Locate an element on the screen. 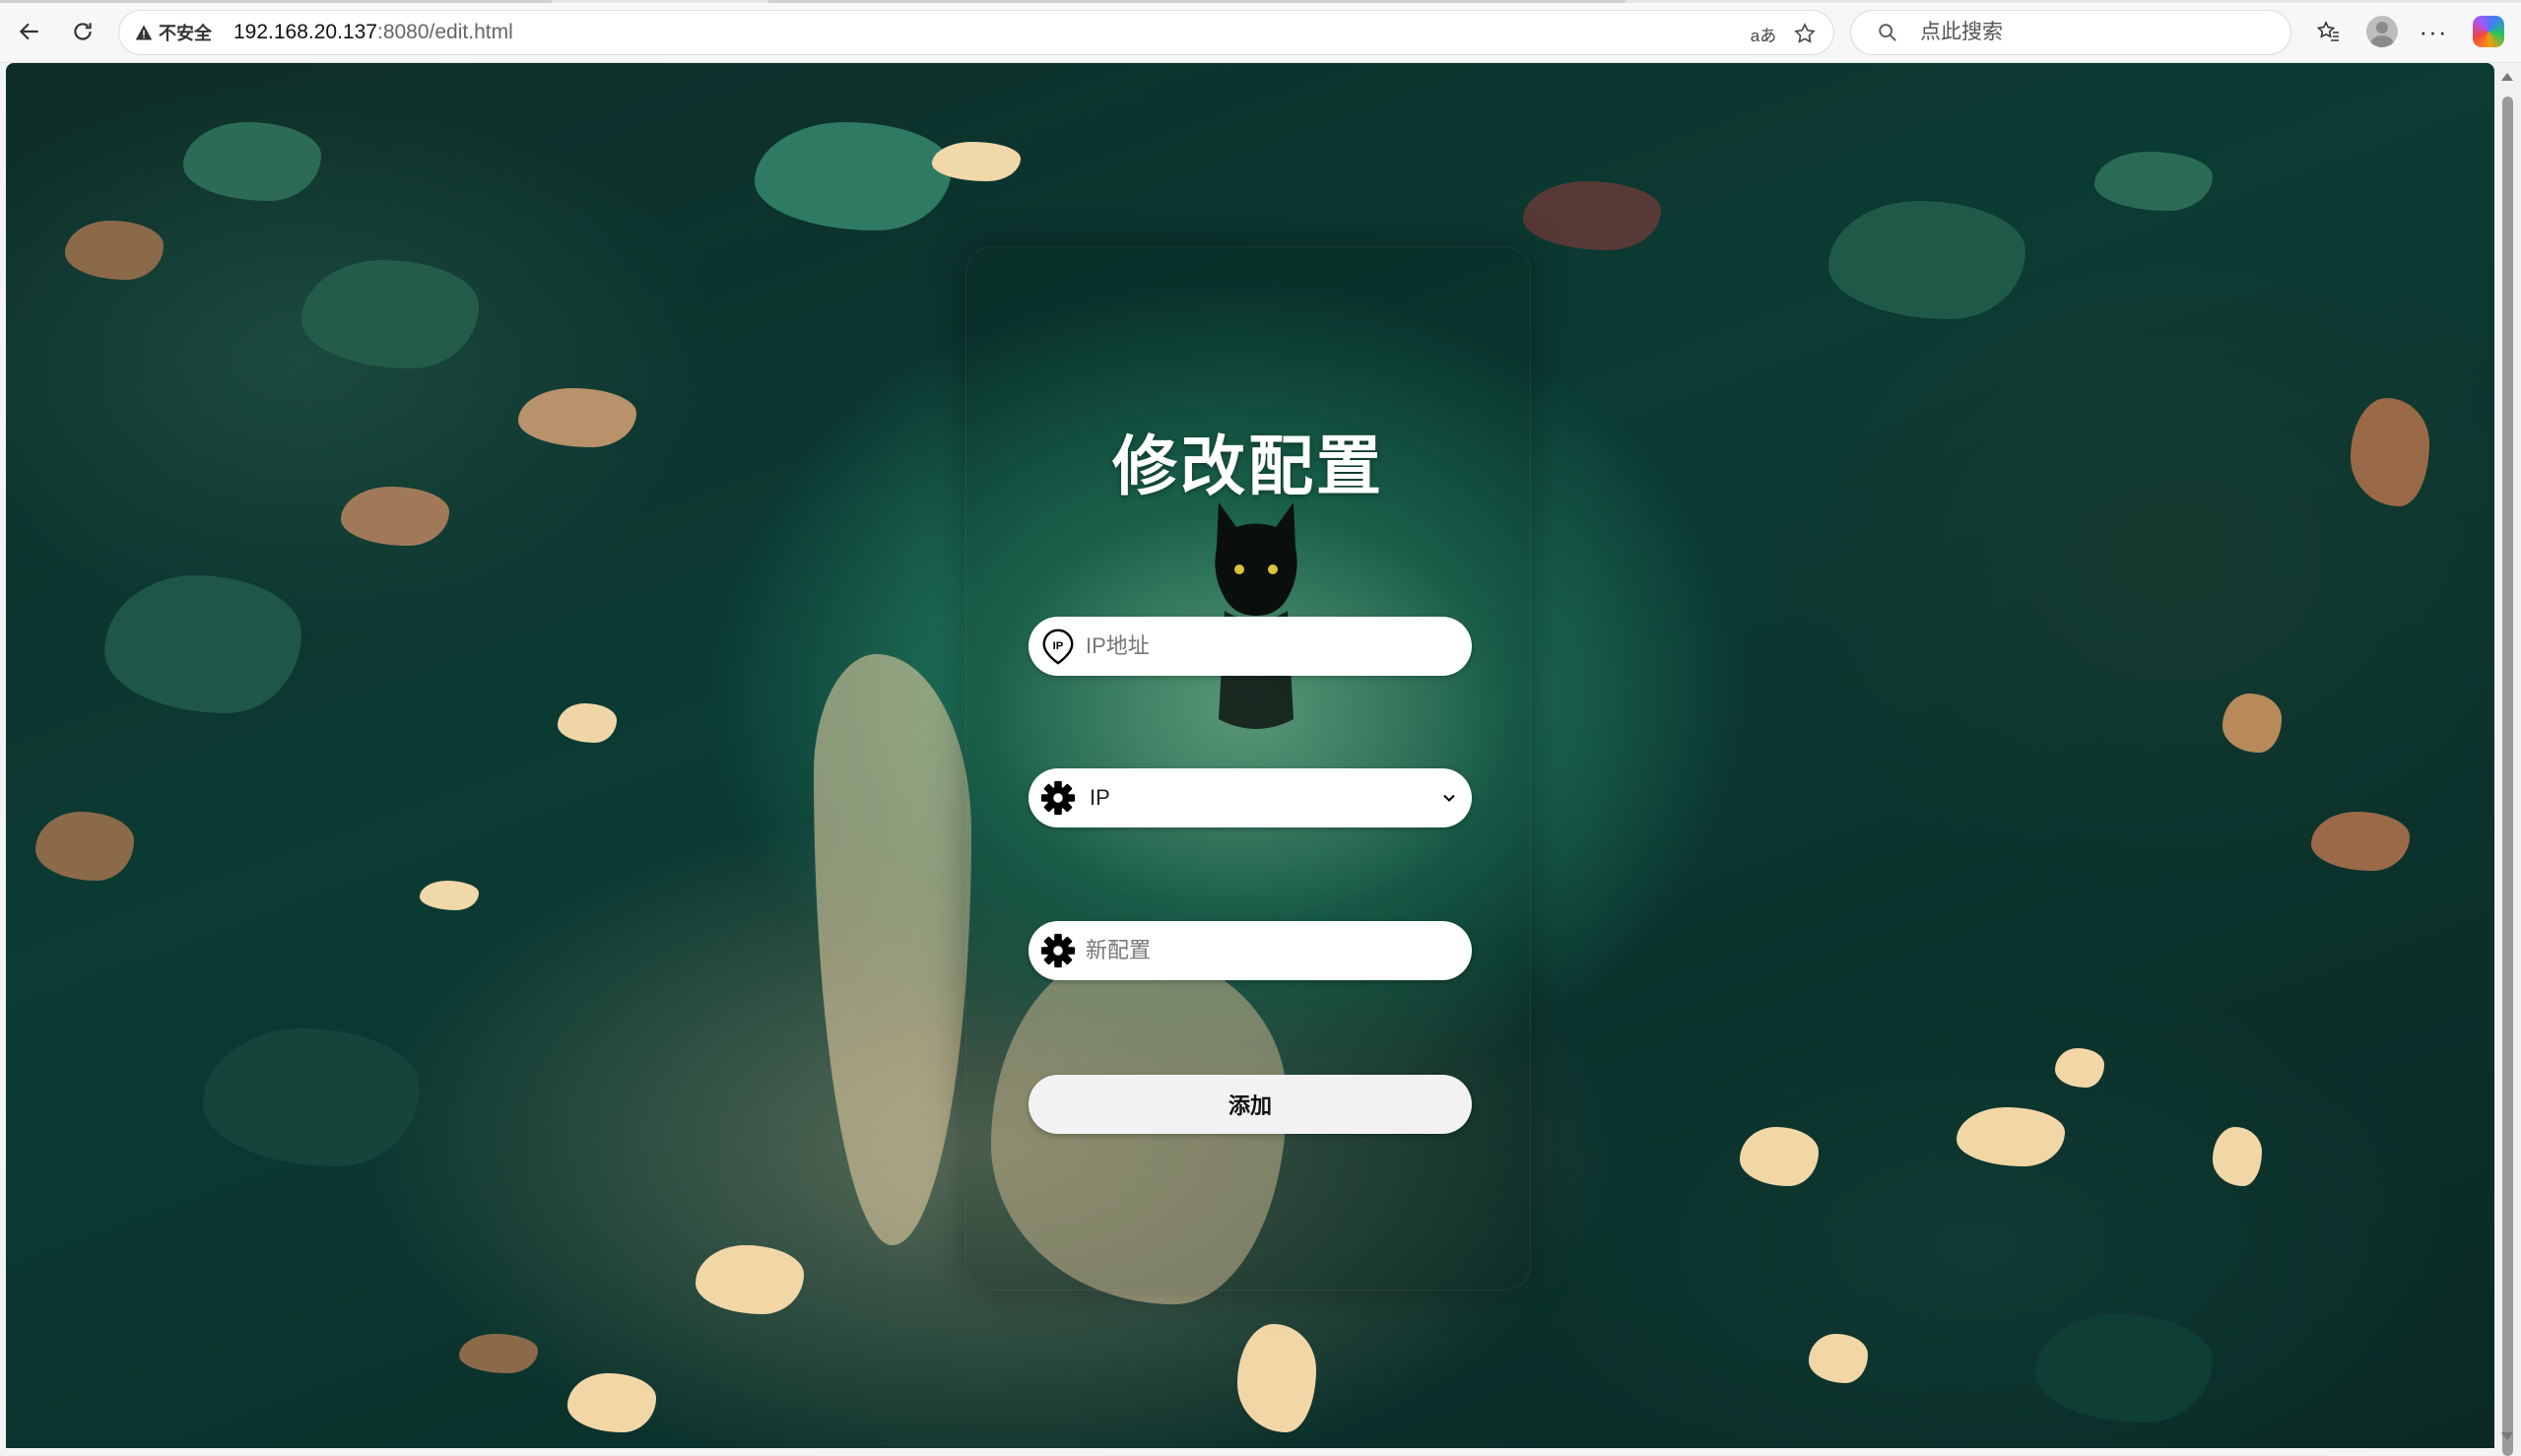  more-dots-icon: ··· is located at coordinates (2433, 31).